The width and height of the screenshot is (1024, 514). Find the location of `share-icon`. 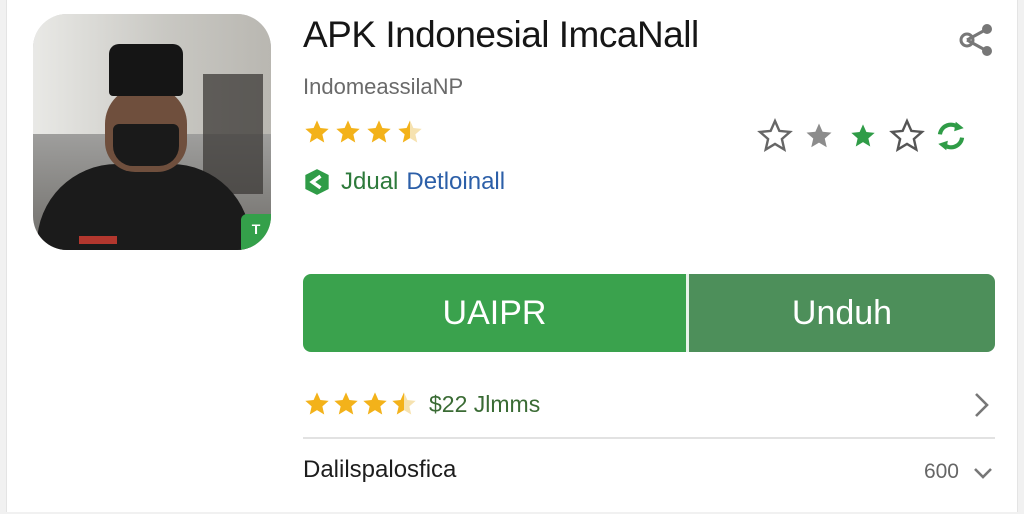

share-icon is located at coordinates (977, 40).